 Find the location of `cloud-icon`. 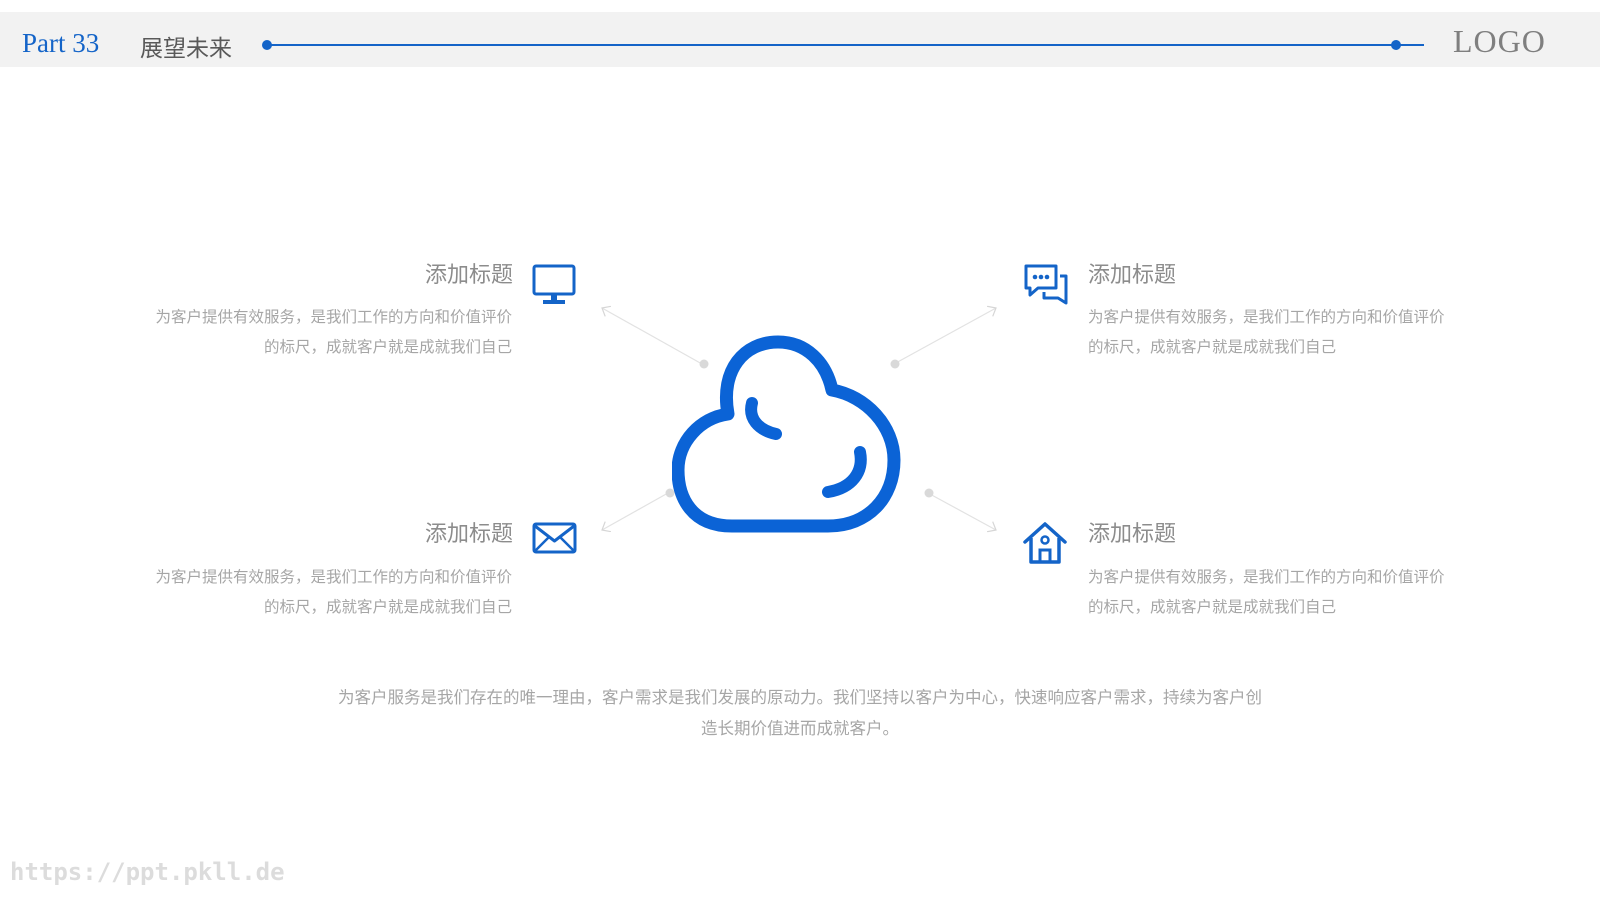

cloud-icon is located at coordinates (786, 434).